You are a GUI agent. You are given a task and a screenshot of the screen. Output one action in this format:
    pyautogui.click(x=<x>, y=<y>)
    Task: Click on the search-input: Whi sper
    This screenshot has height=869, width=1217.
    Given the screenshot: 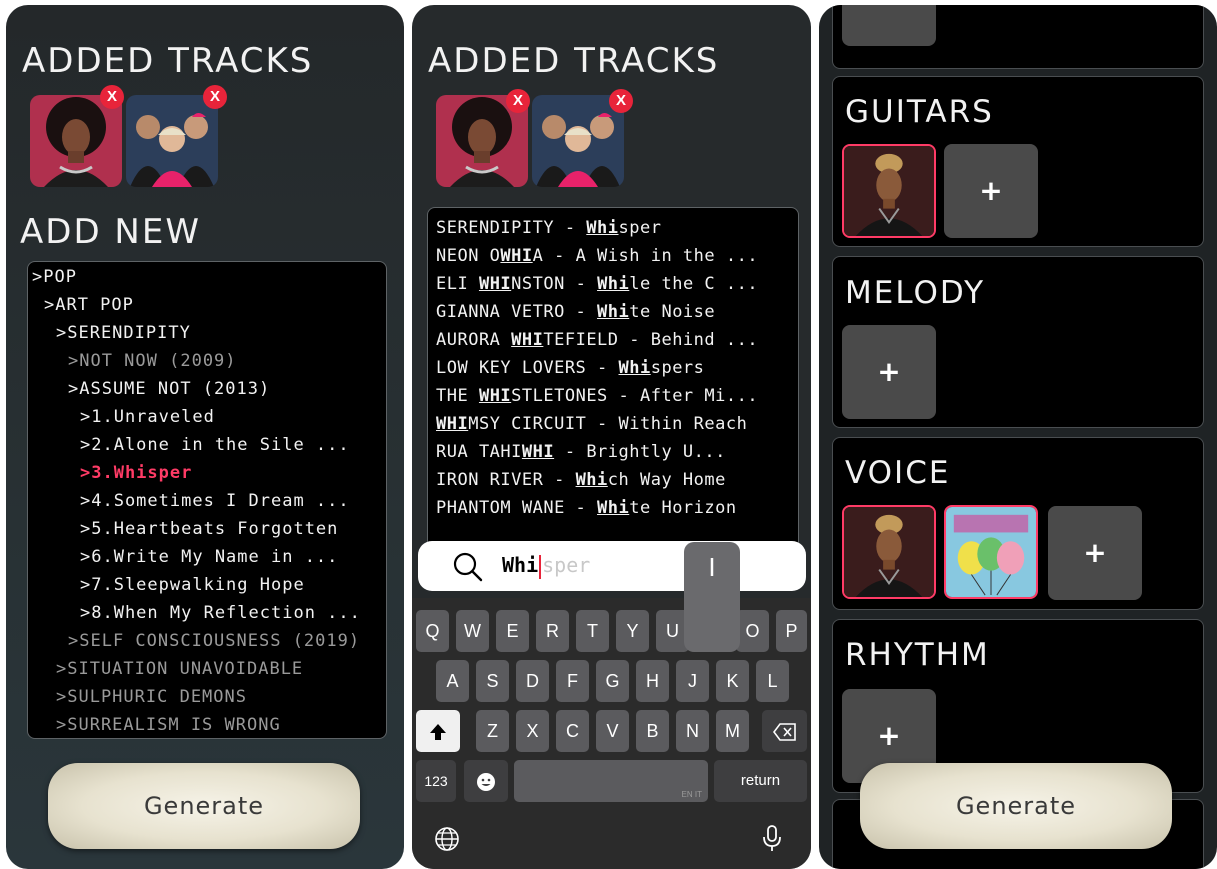 What is the action you would take?
    pyautogui.click(x=546, y=566)
    